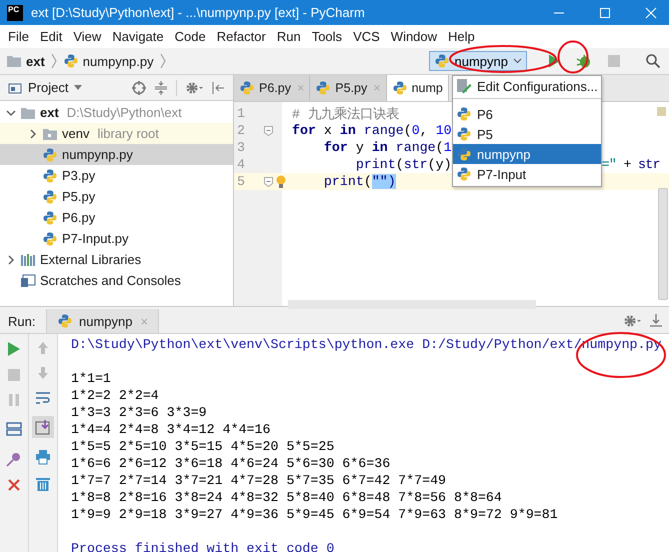 The image size is (669, 552). What do you see at coordinates (258, 480) in the screenshot?
I see `console-line: 1*7=7 2*7=14 3*7=21 4*7=28 5*7=35 6*7=42 7*7=49` at bounding box center [258, 480].